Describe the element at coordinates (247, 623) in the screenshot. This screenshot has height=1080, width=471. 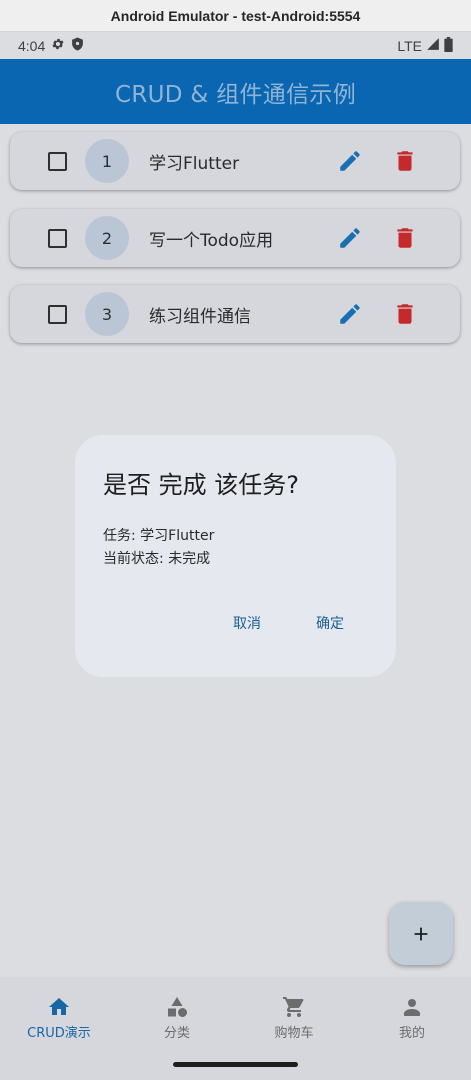
I see `cancel-button: 取消` at that location.